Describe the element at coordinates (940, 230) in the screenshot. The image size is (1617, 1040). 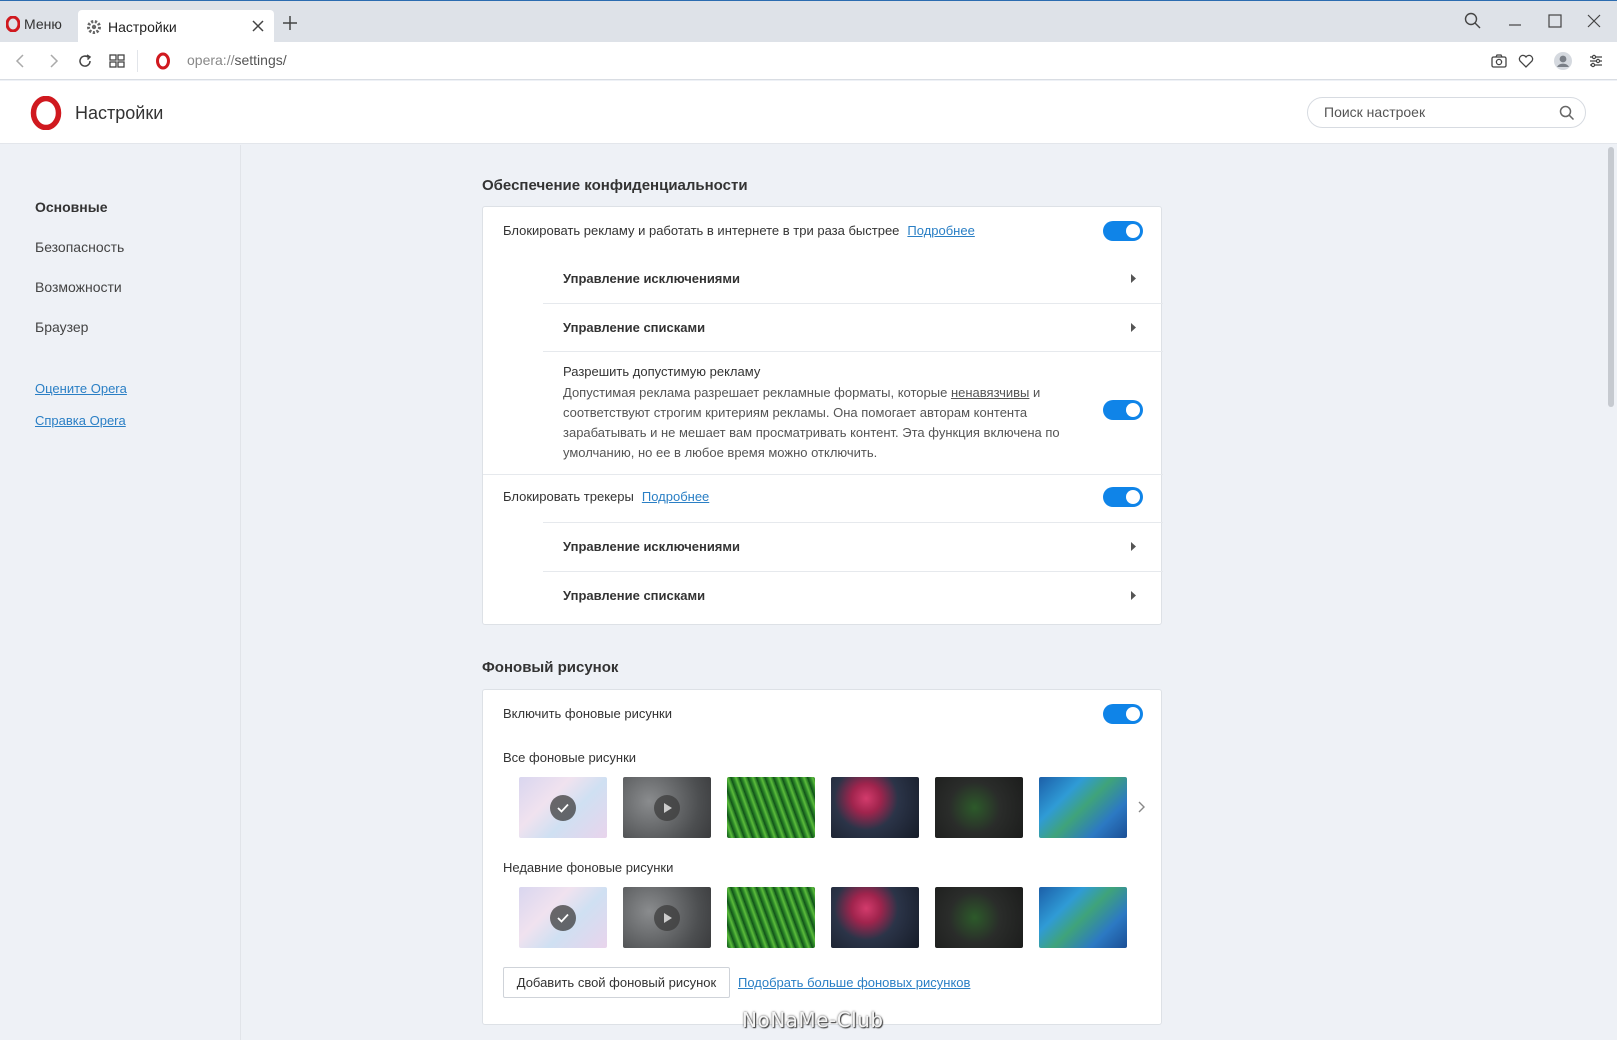
I see `block-ads-learn-more-link: Подробнее` at that location.